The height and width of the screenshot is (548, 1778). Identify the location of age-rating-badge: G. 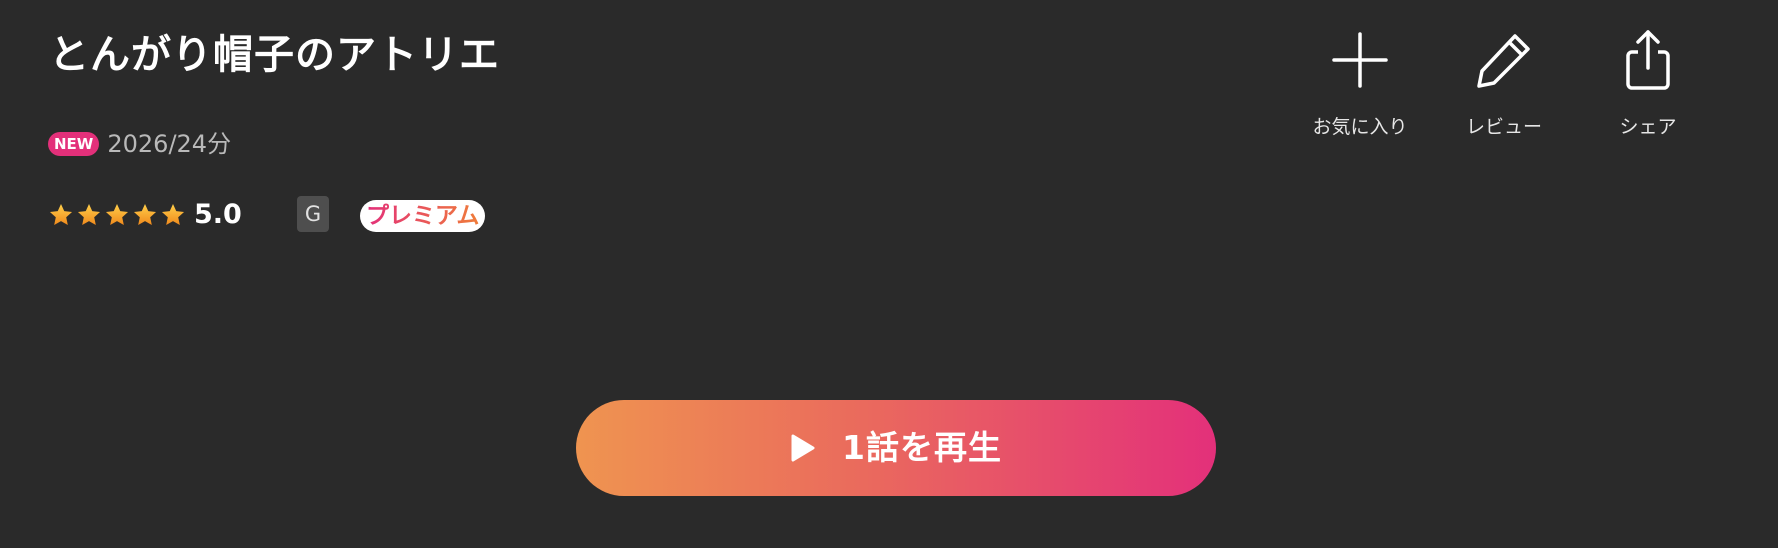
(313, 214).